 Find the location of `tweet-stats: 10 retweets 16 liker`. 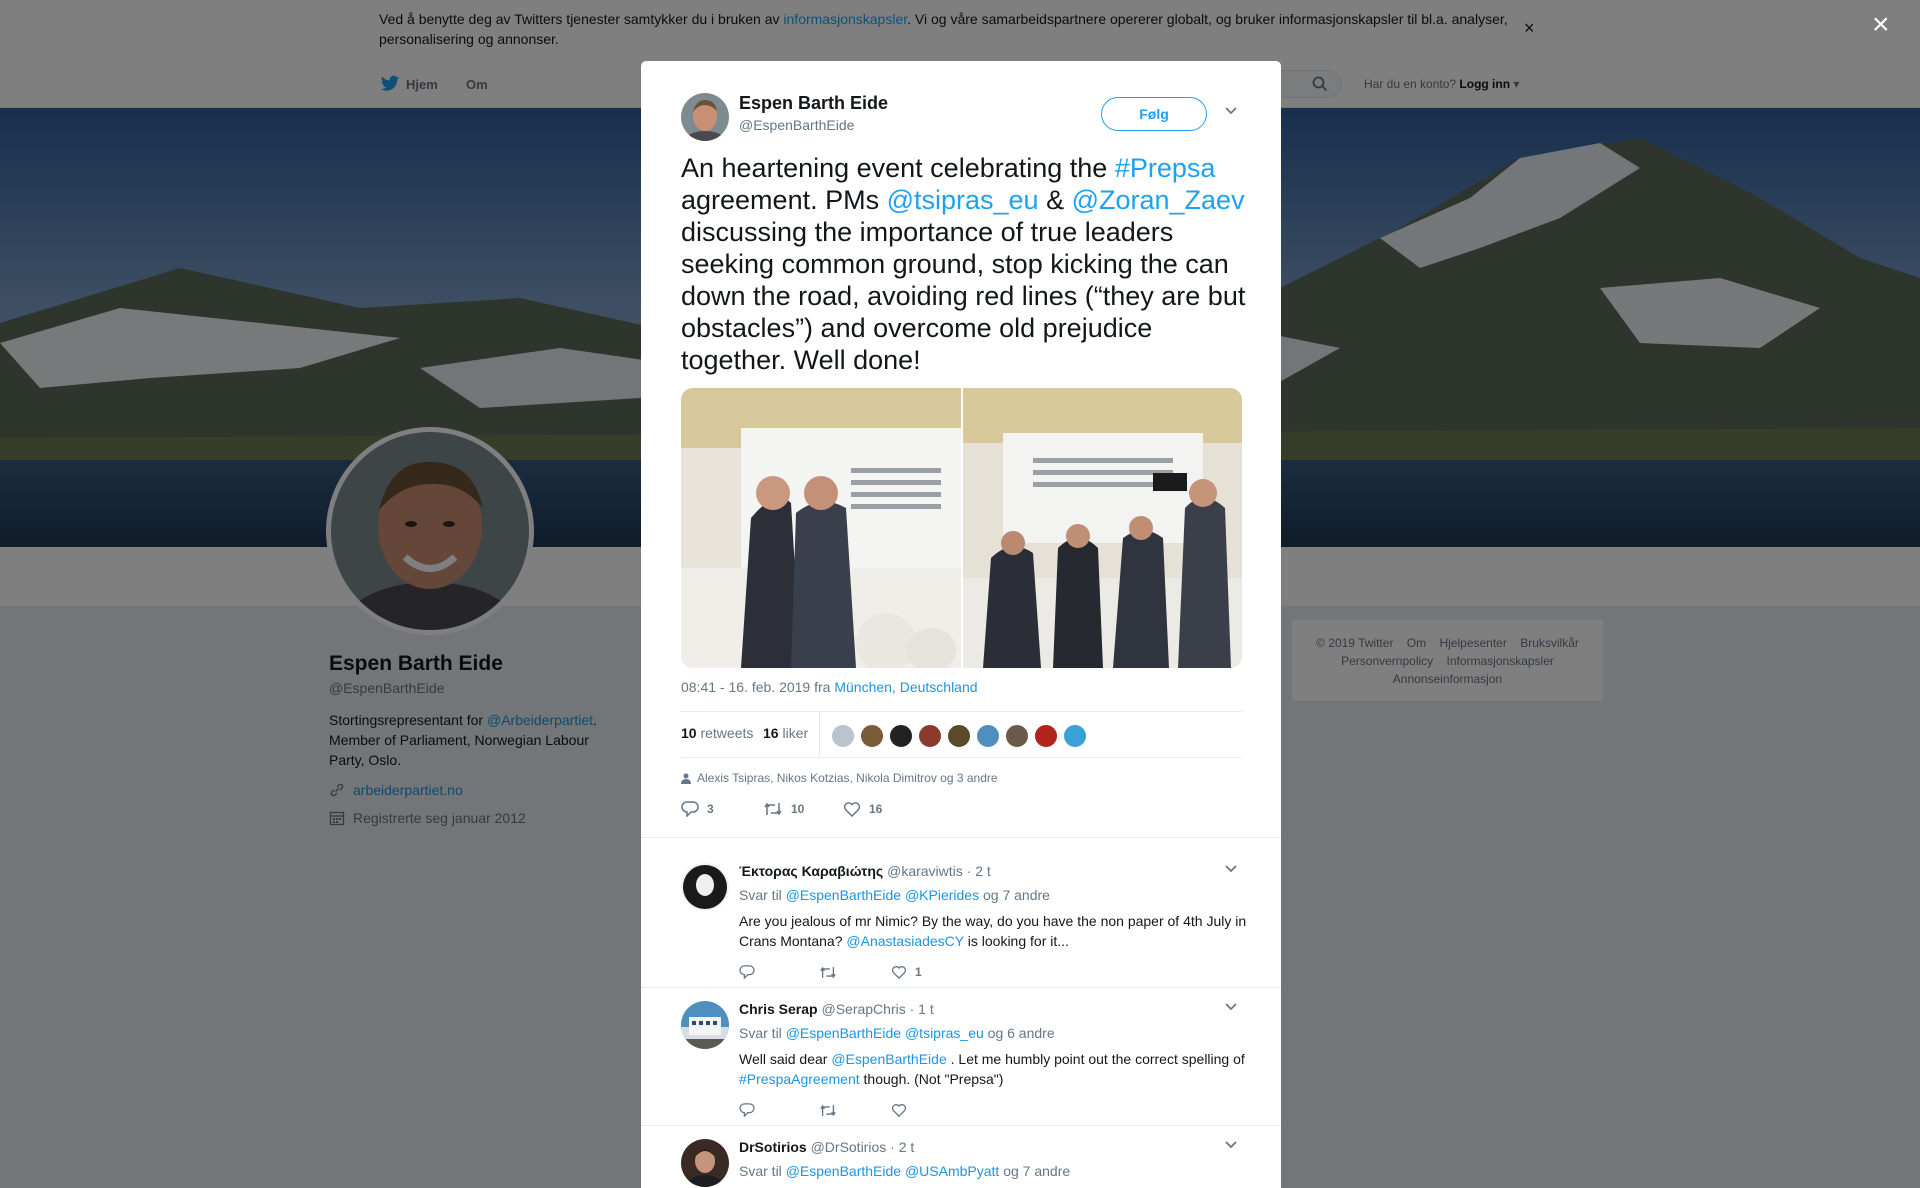

tweet-stats: 10 retweets 16 liker is located at coordinates (961, 735).